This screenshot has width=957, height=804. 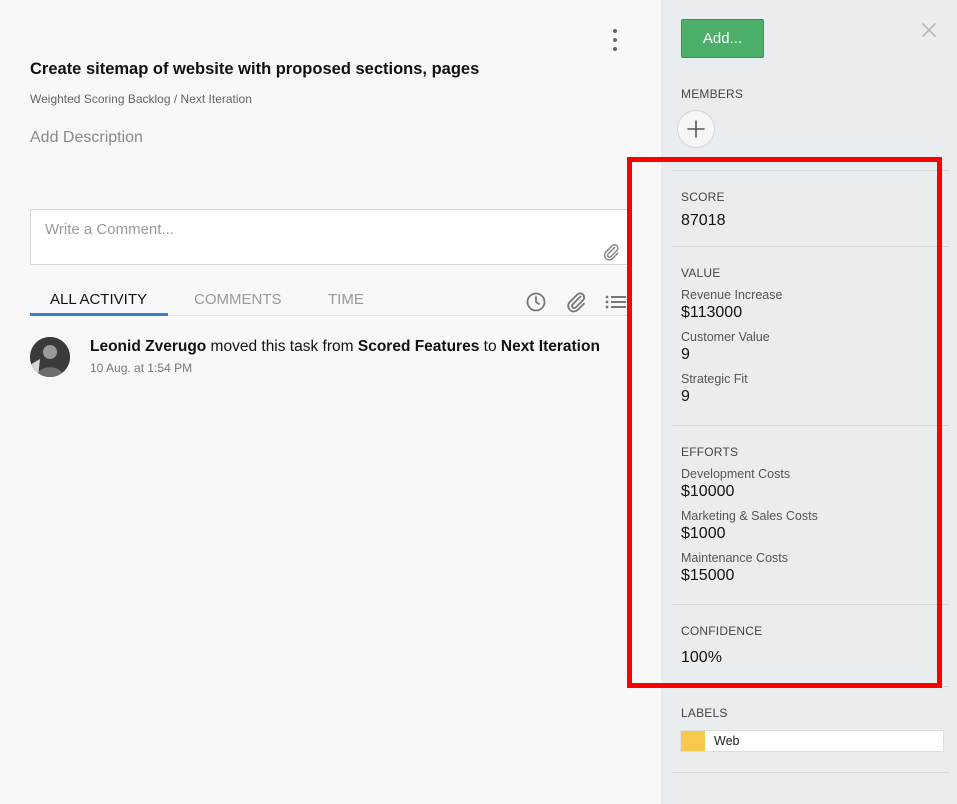 What do you see at coordinates (732, 295) in the screenshot?
I see `revenue-increase-label: Revenue Increase` at bounding box center [732, 295].